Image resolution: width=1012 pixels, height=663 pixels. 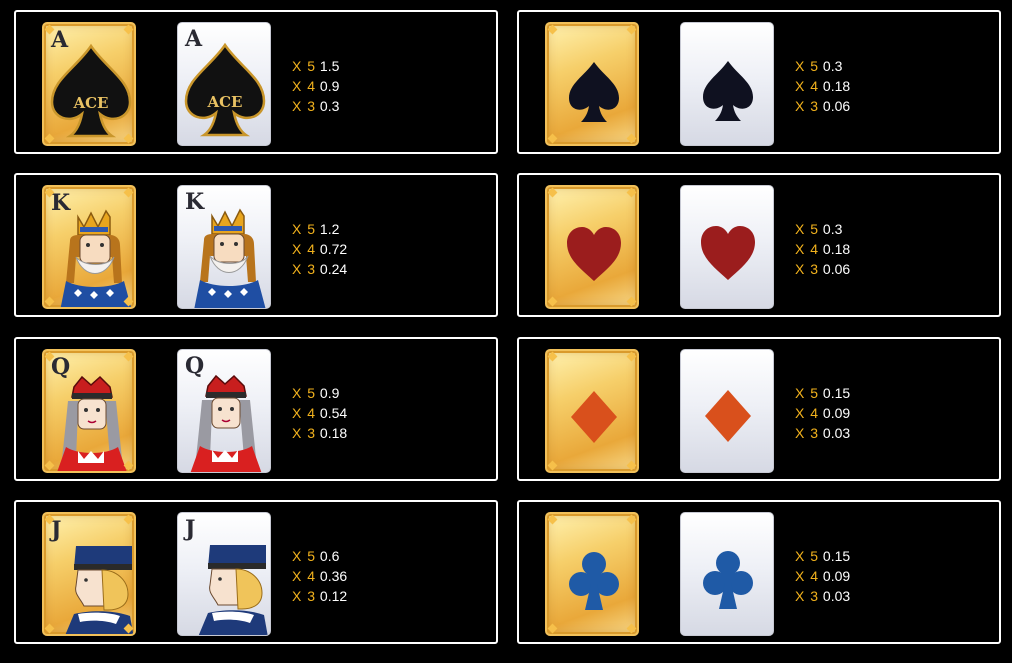 I want to click on paytable-panel-heart: X 5 0.3 X 4 0.18 X 3 0.06, so click(x=759, y=245).